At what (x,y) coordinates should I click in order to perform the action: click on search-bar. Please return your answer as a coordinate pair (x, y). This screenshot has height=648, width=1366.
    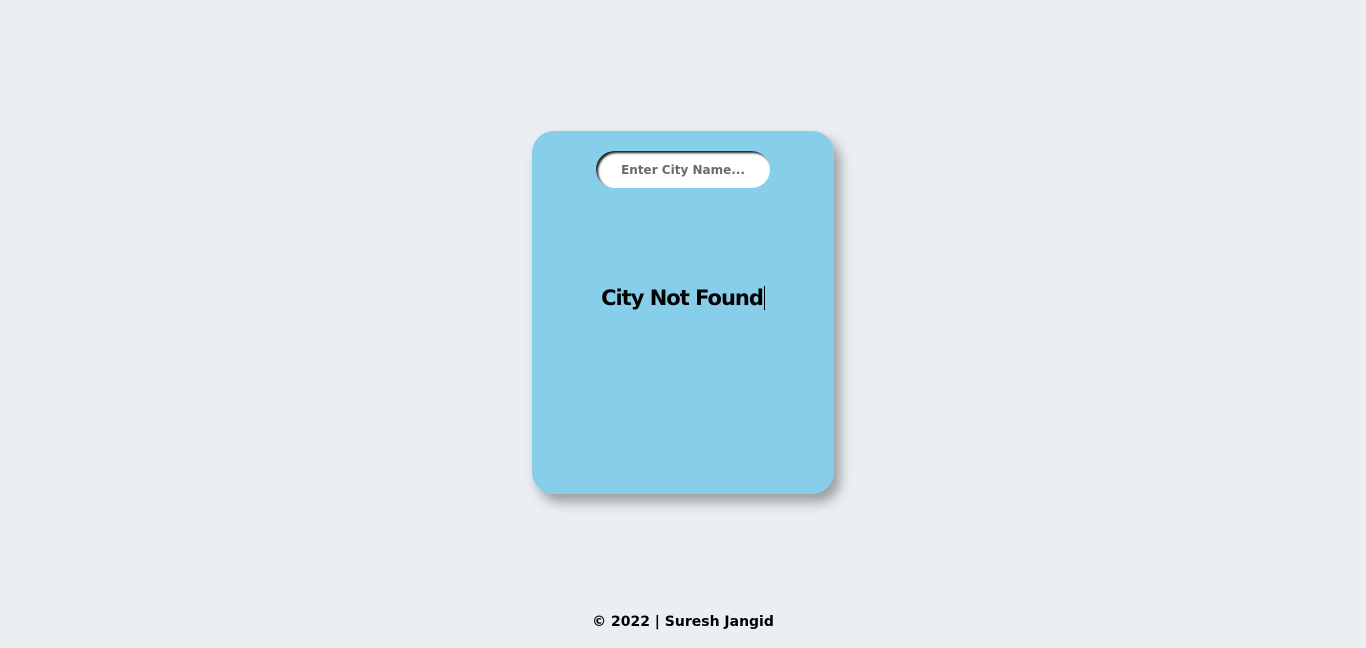
    Looking at the image, I should click on (683, 169).